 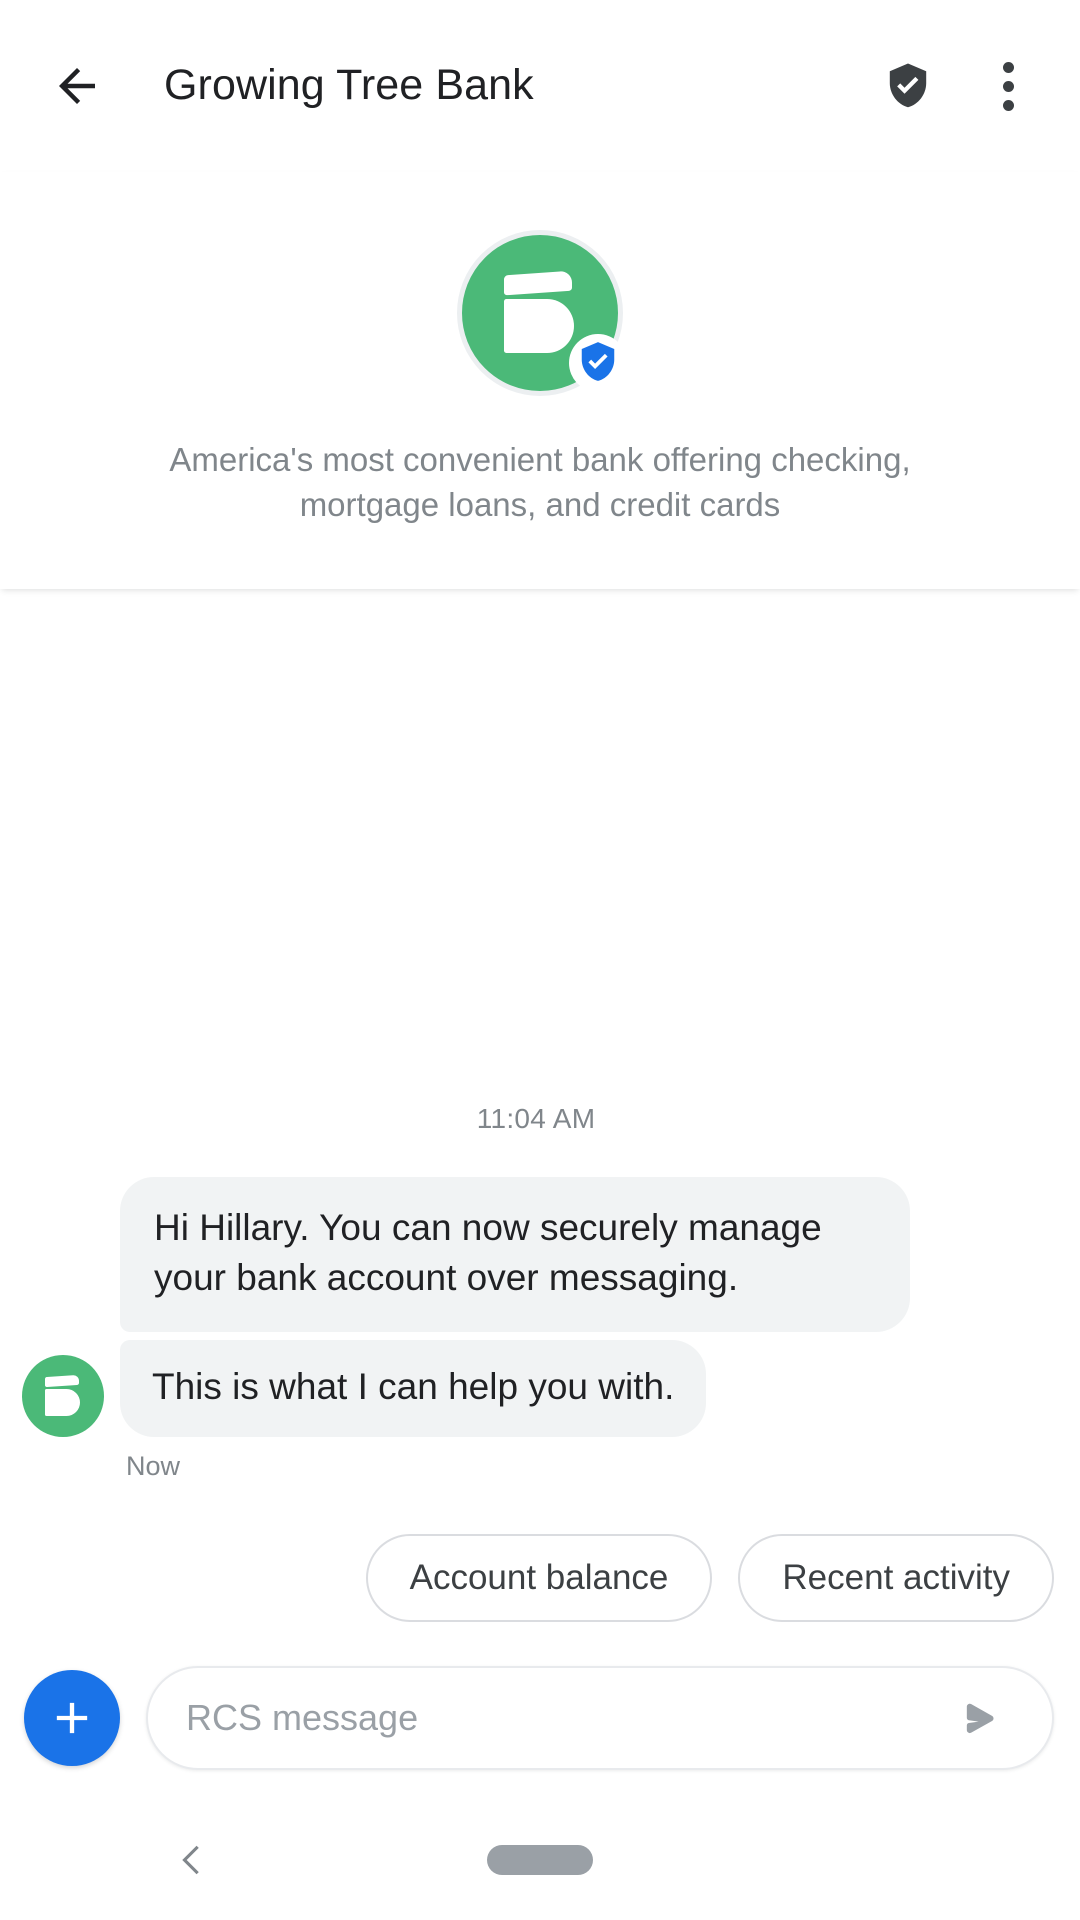 I want to click on attach-button, so click(x=72, y=1718).